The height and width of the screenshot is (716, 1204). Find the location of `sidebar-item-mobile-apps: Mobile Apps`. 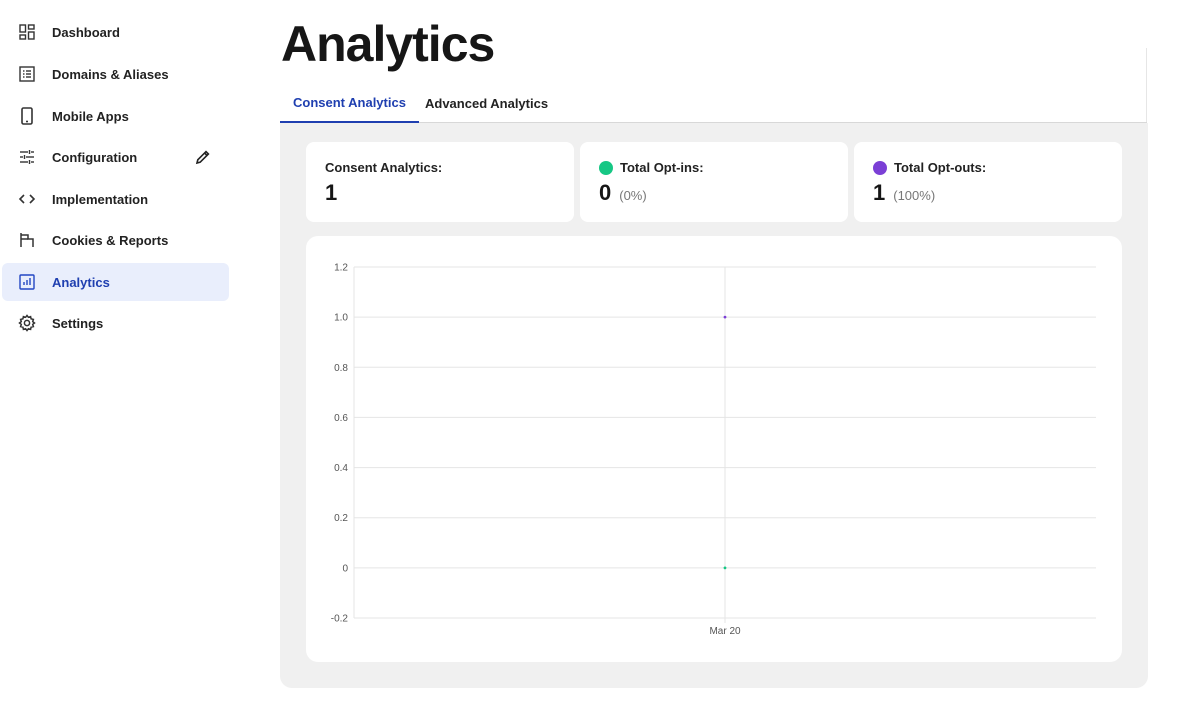

sidebar-item-mobile-apps: Mobile Apps is located at coordinates (115, 116).